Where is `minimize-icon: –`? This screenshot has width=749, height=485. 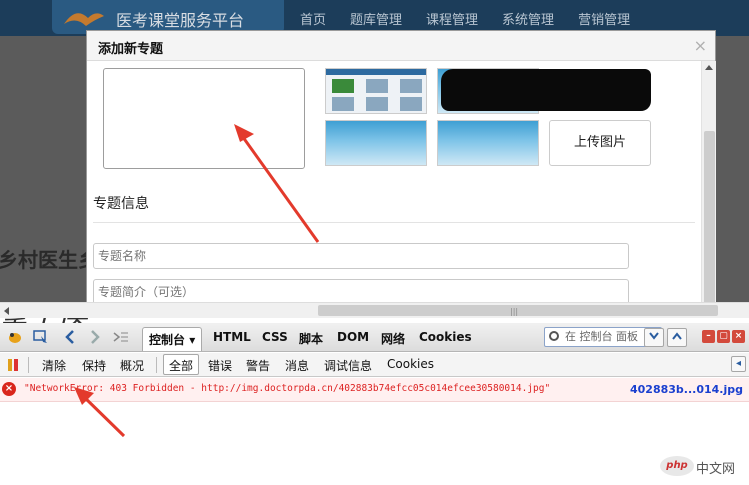 minimize-icon: – is located at coordinates (708, 336).